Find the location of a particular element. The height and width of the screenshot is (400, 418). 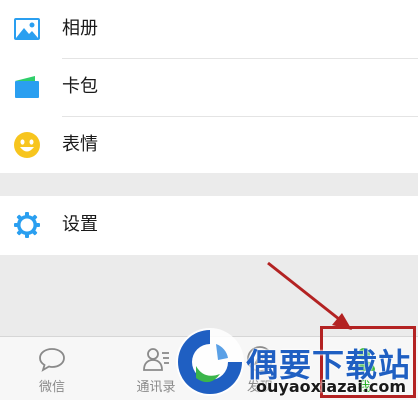

menu-item-settings: 设置 is located at coordinates (209, 225).